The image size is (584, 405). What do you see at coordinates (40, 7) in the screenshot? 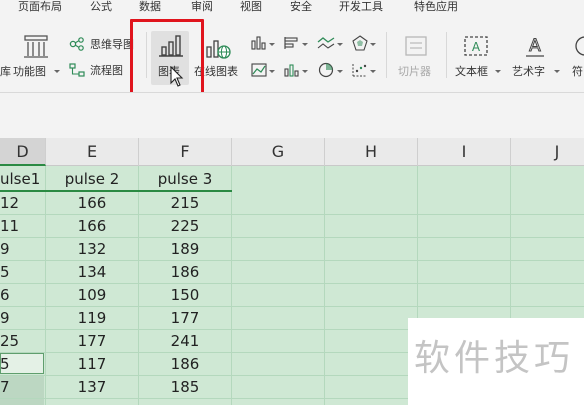
I see `menu-tab-page-layout: 页面布局` at bounding box center [40, 7].